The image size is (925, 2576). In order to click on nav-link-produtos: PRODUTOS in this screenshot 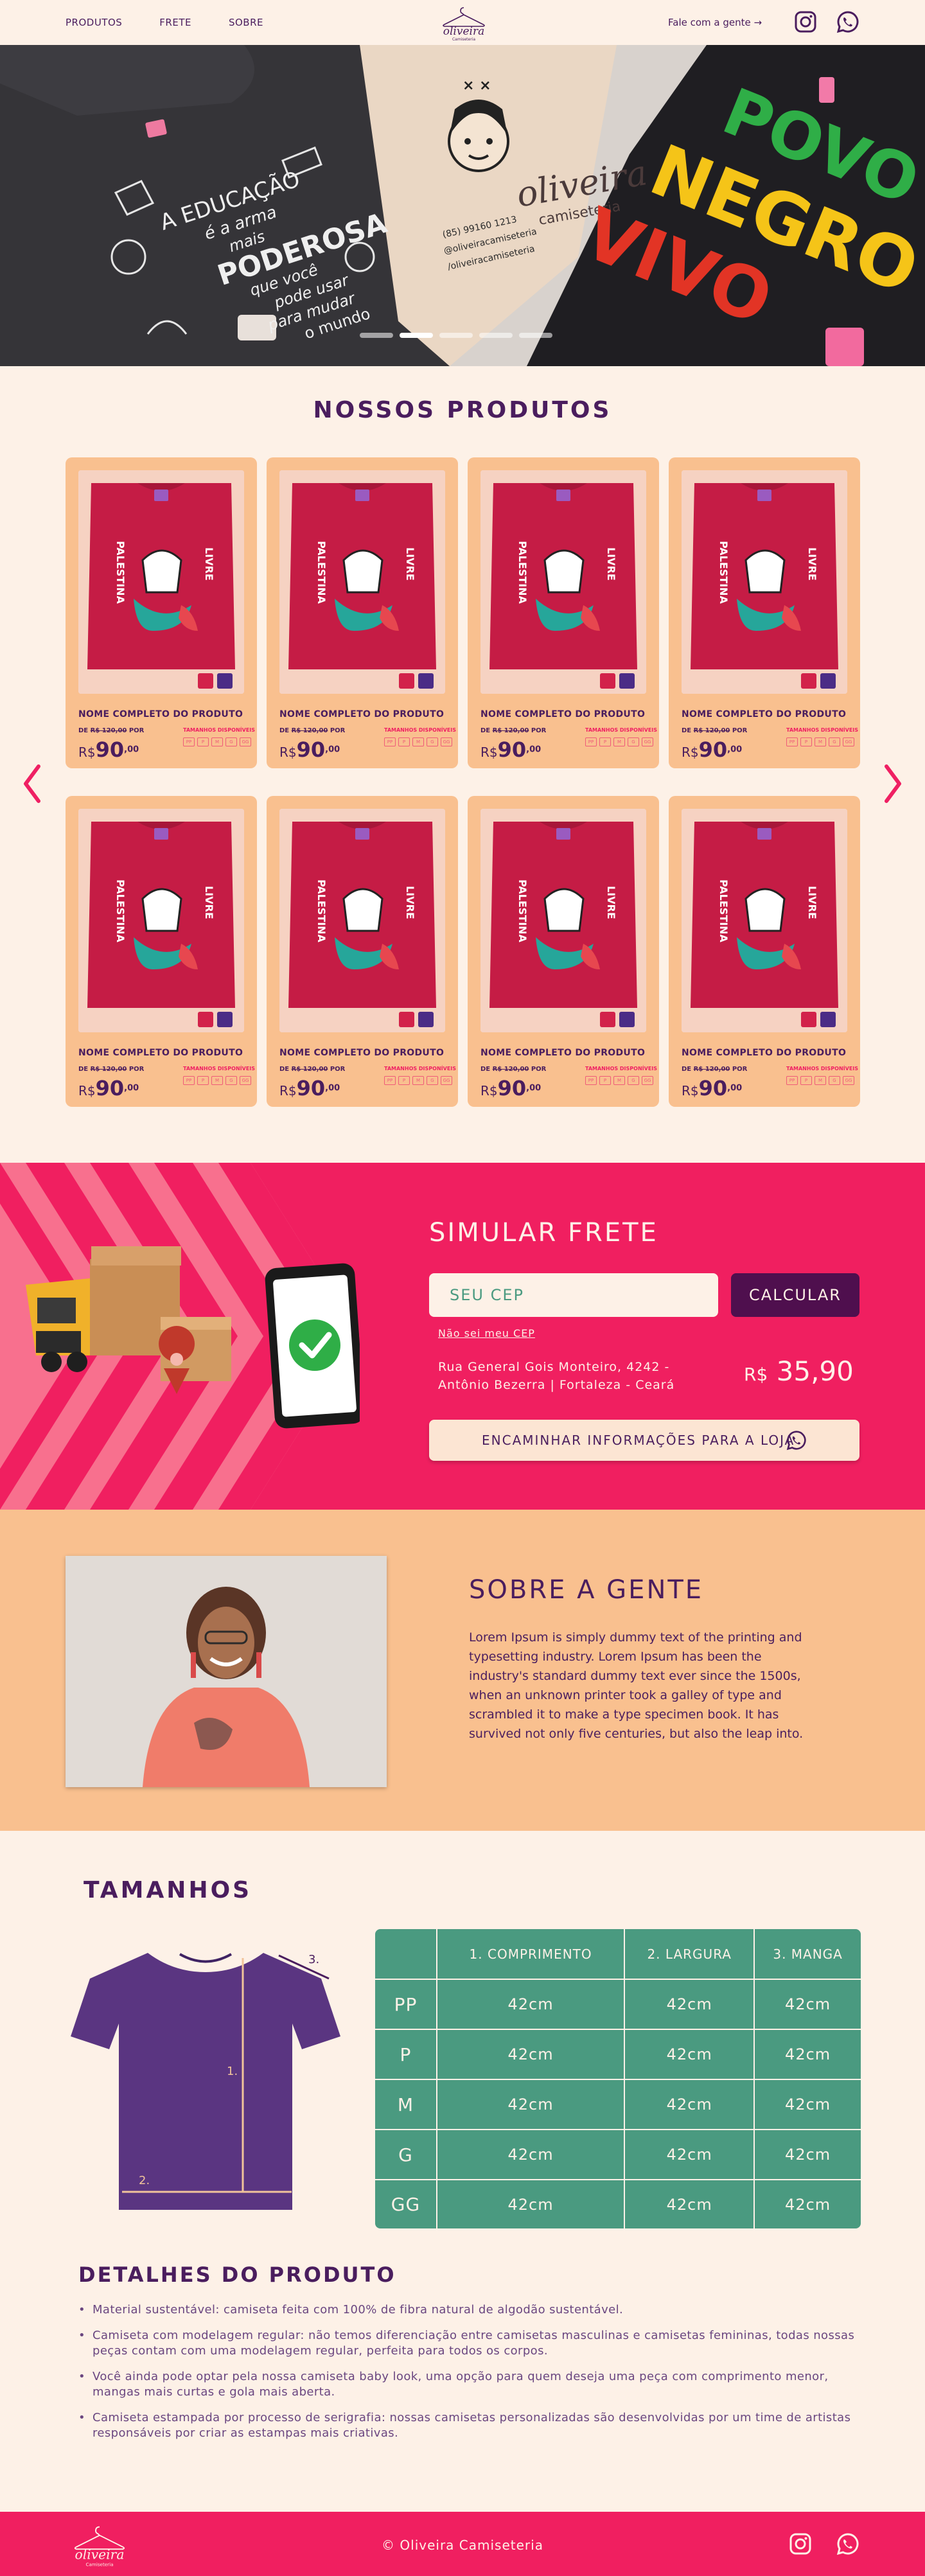, I will do `click(94, 22)`.